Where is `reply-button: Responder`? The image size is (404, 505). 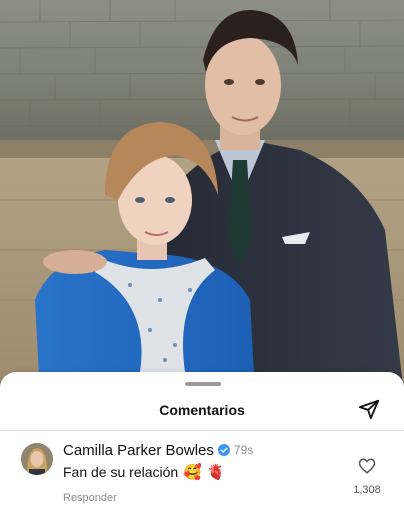
reply-button: Responder is located at coordinates (203, 498).